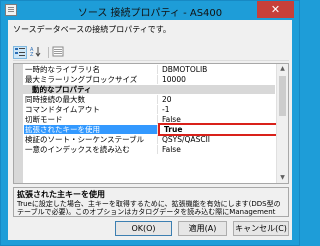 Image resolution: width=320 pixels, height=246 pixels. What do you see at coordinates (91, 69) in the screenshot?
I see `property-name: 一時的なライブラリ名` at bounding box center [91, 69].